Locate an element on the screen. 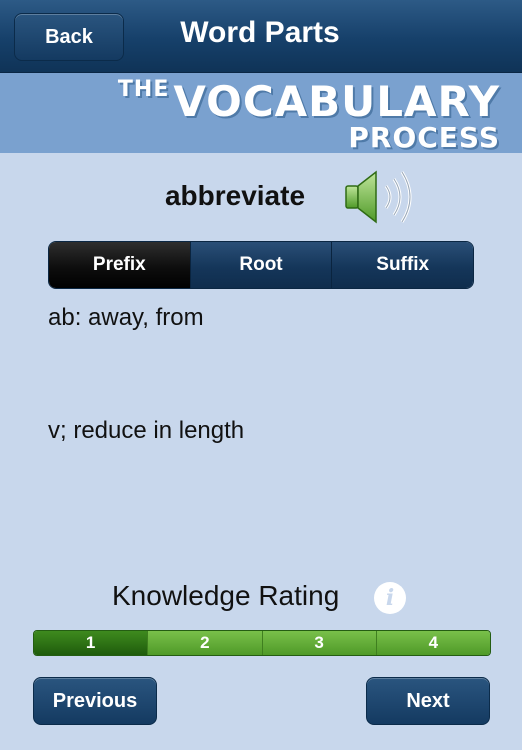 The width and height of the screenshot is (522, 750). tab-suffix: Suffix is located at coordinates (402, 265).